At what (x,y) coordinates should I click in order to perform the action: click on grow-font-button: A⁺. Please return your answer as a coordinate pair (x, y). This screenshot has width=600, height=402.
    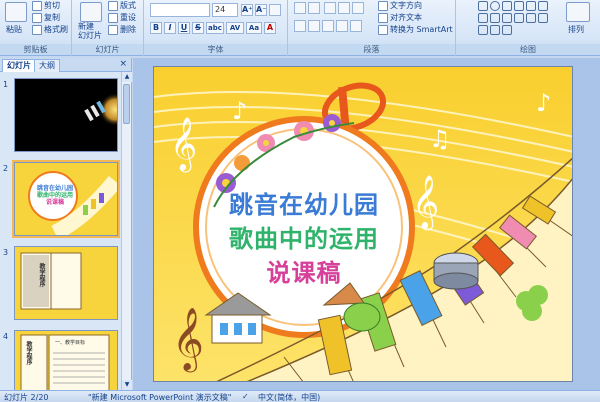
    Looking at the image, I should click on (247, 10).